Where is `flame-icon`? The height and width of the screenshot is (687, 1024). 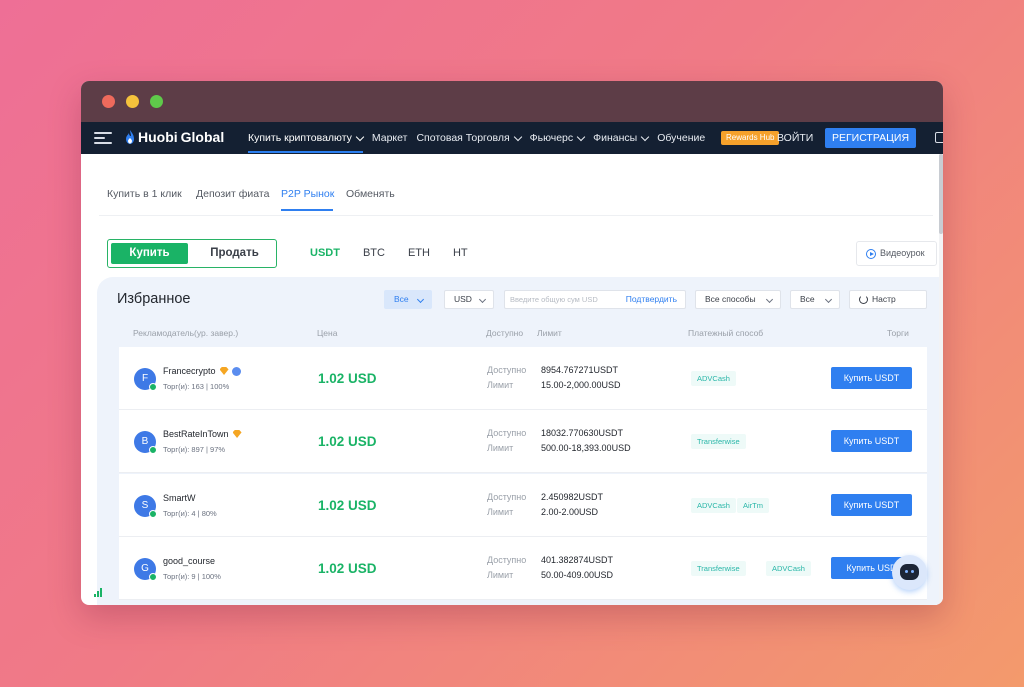 flame-icon is located at coordinates (130, 137).